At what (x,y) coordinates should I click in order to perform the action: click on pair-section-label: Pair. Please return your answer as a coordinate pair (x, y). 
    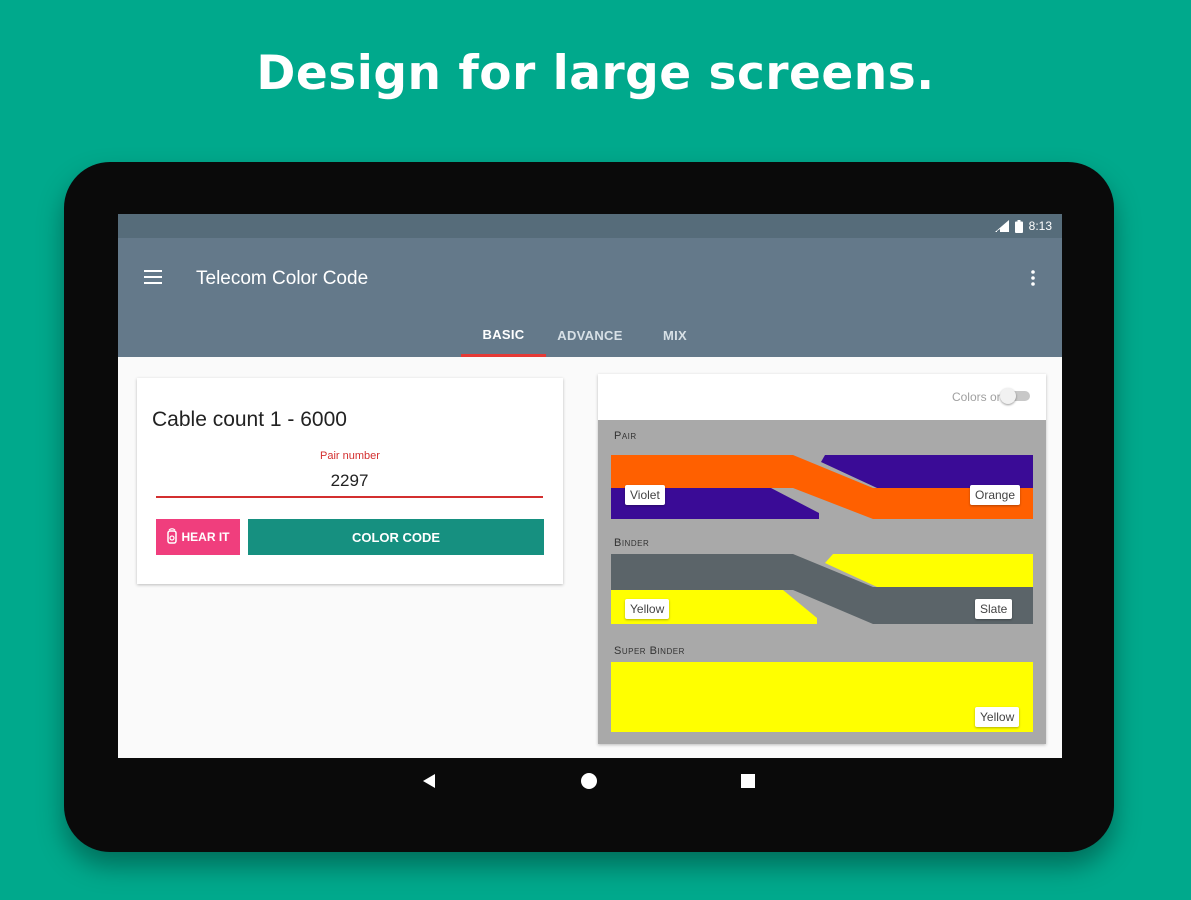
    Looking at the image, I should click on (625, 436).